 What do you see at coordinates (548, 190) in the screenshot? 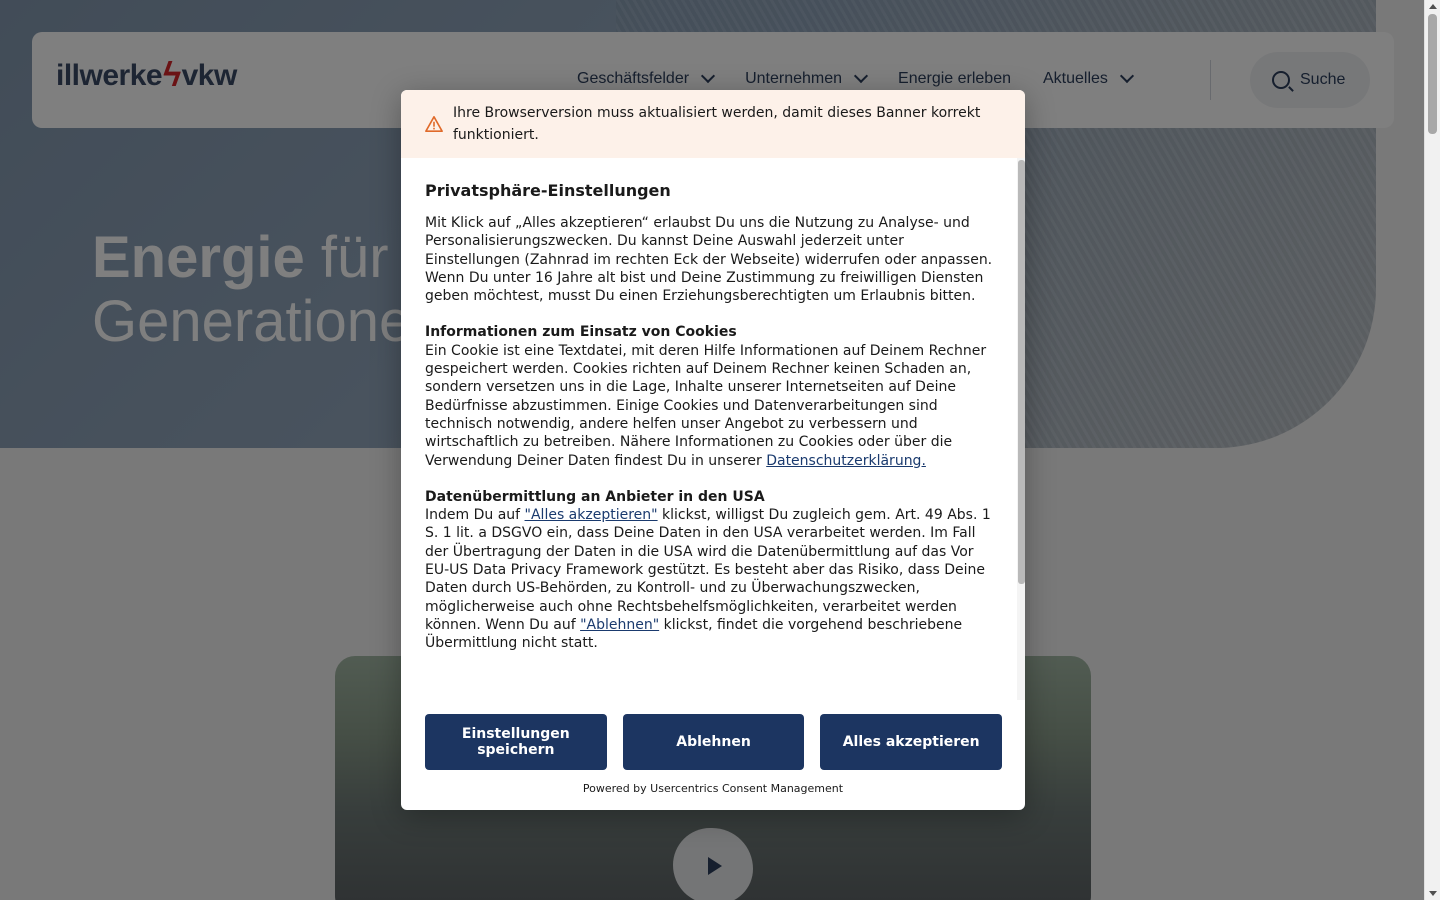
I see `dialog-title: Privatsphäre-Einstellungen` at bounding box center [548, 190].